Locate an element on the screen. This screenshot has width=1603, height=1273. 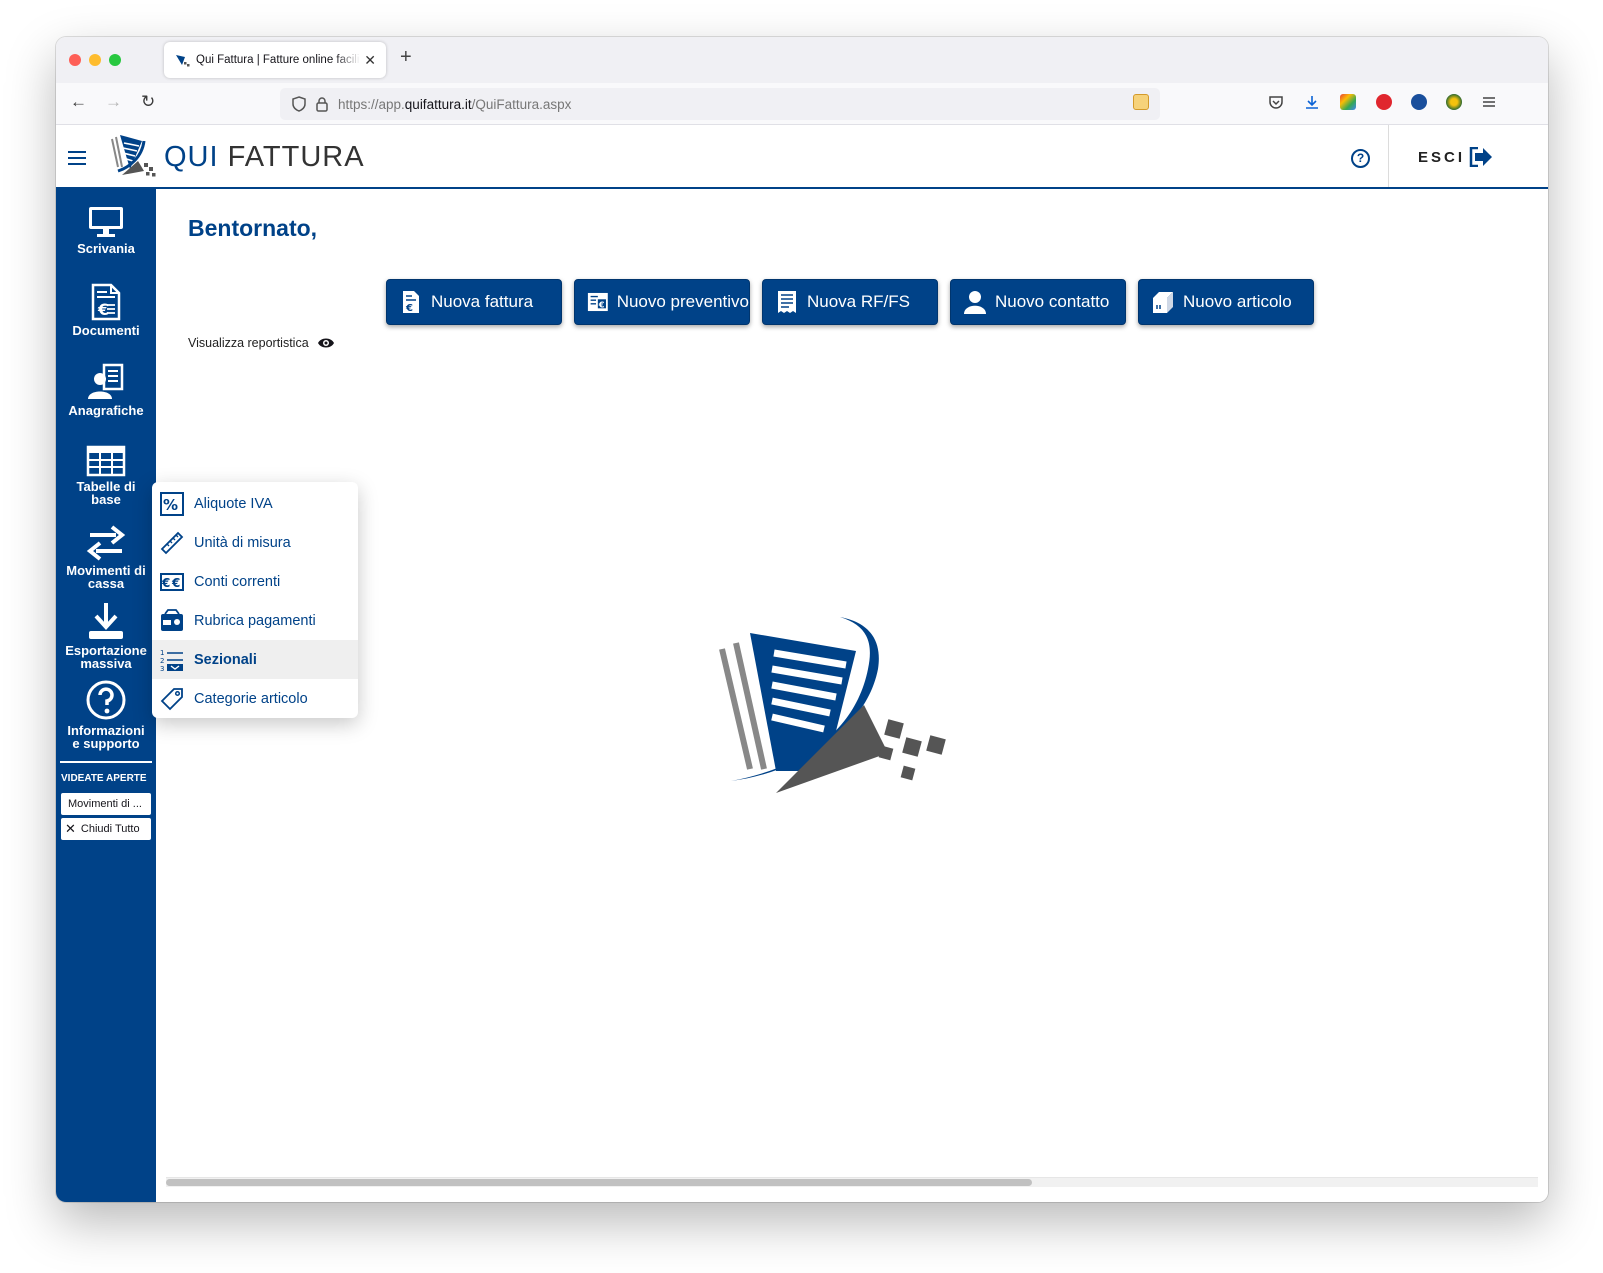
quote-icon: € is located at coordinates (597, 302).